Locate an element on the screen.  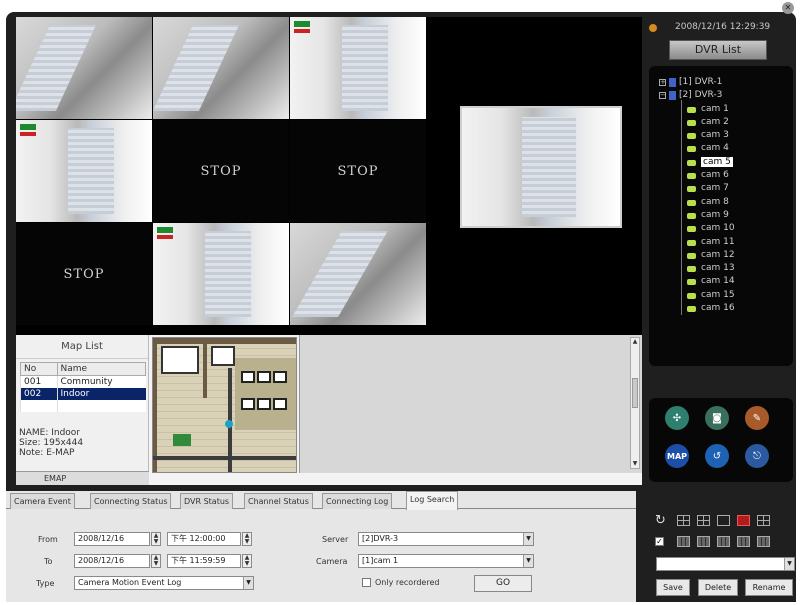
map-scrollbar: ▲ ▼ is located at coordinates (635, 403).